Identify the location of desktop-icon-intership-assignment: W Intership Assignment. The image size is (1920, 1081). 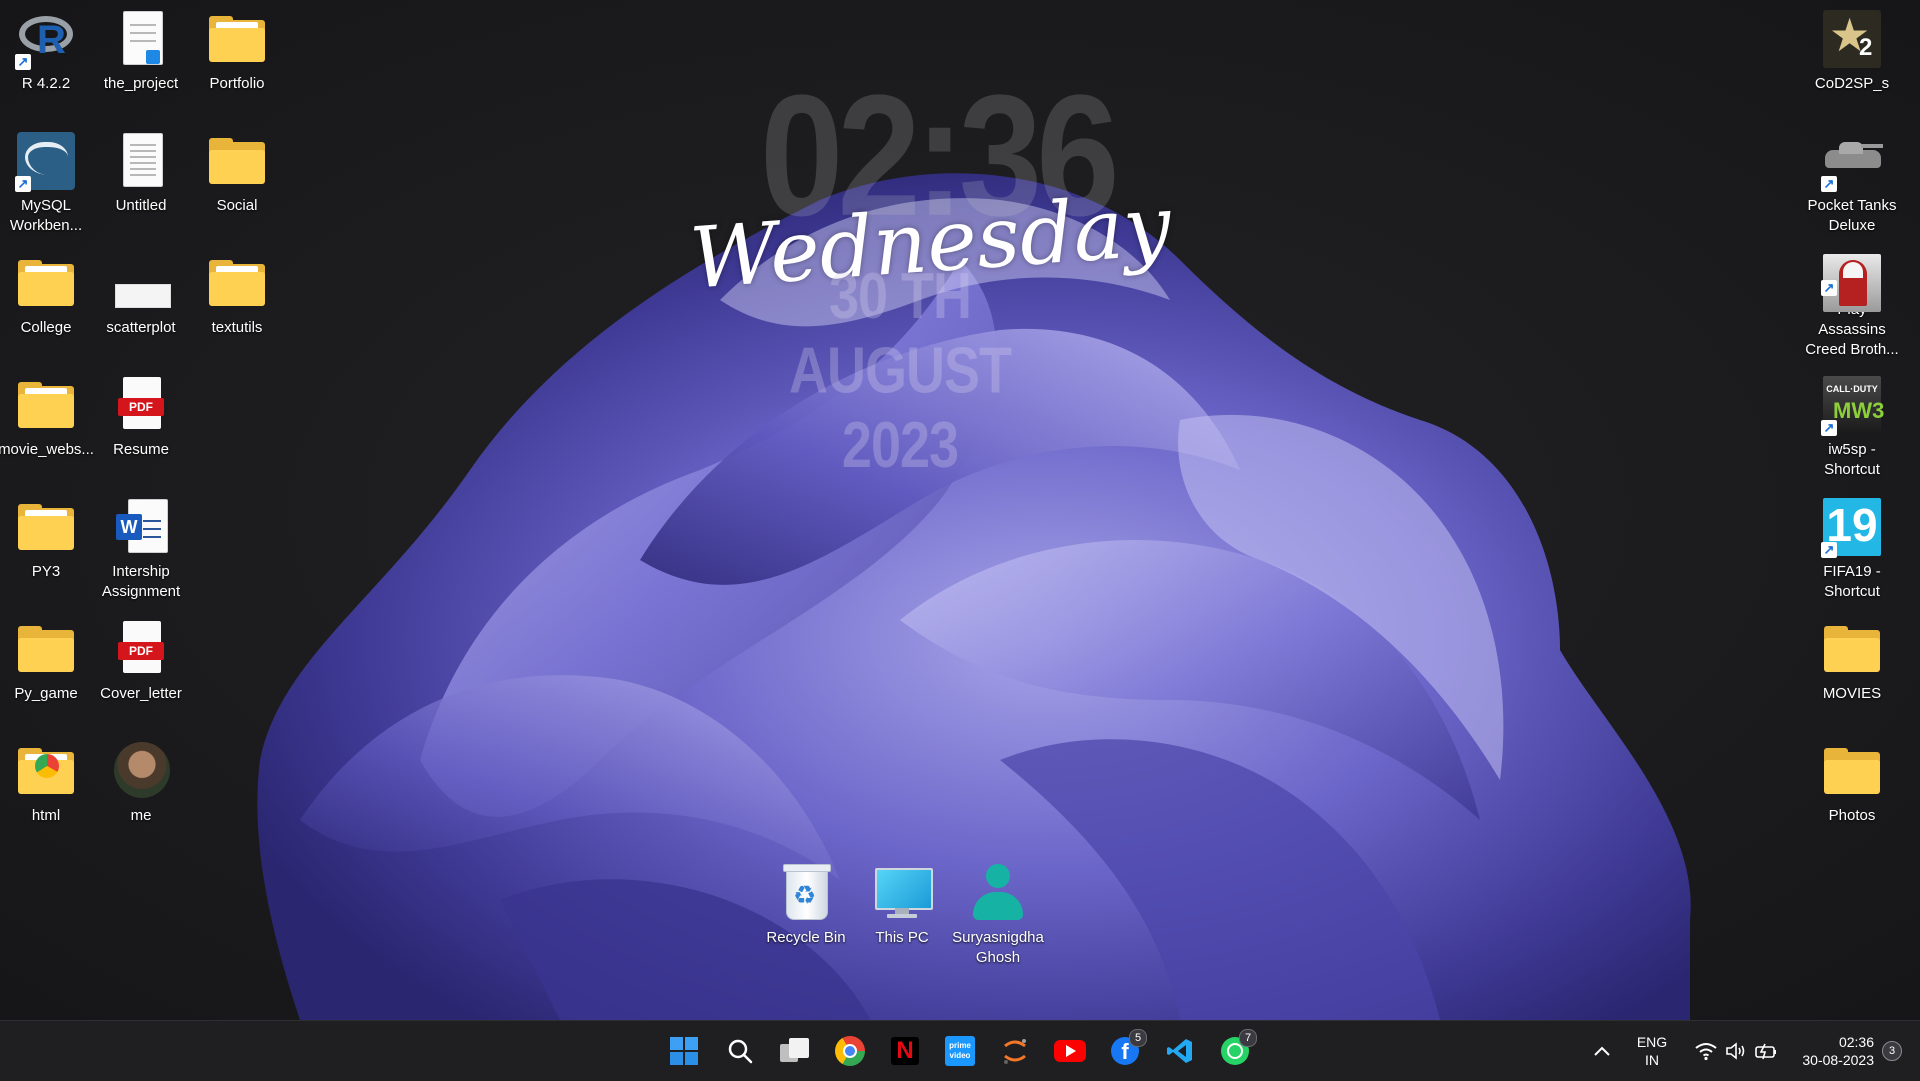
(141, 548).